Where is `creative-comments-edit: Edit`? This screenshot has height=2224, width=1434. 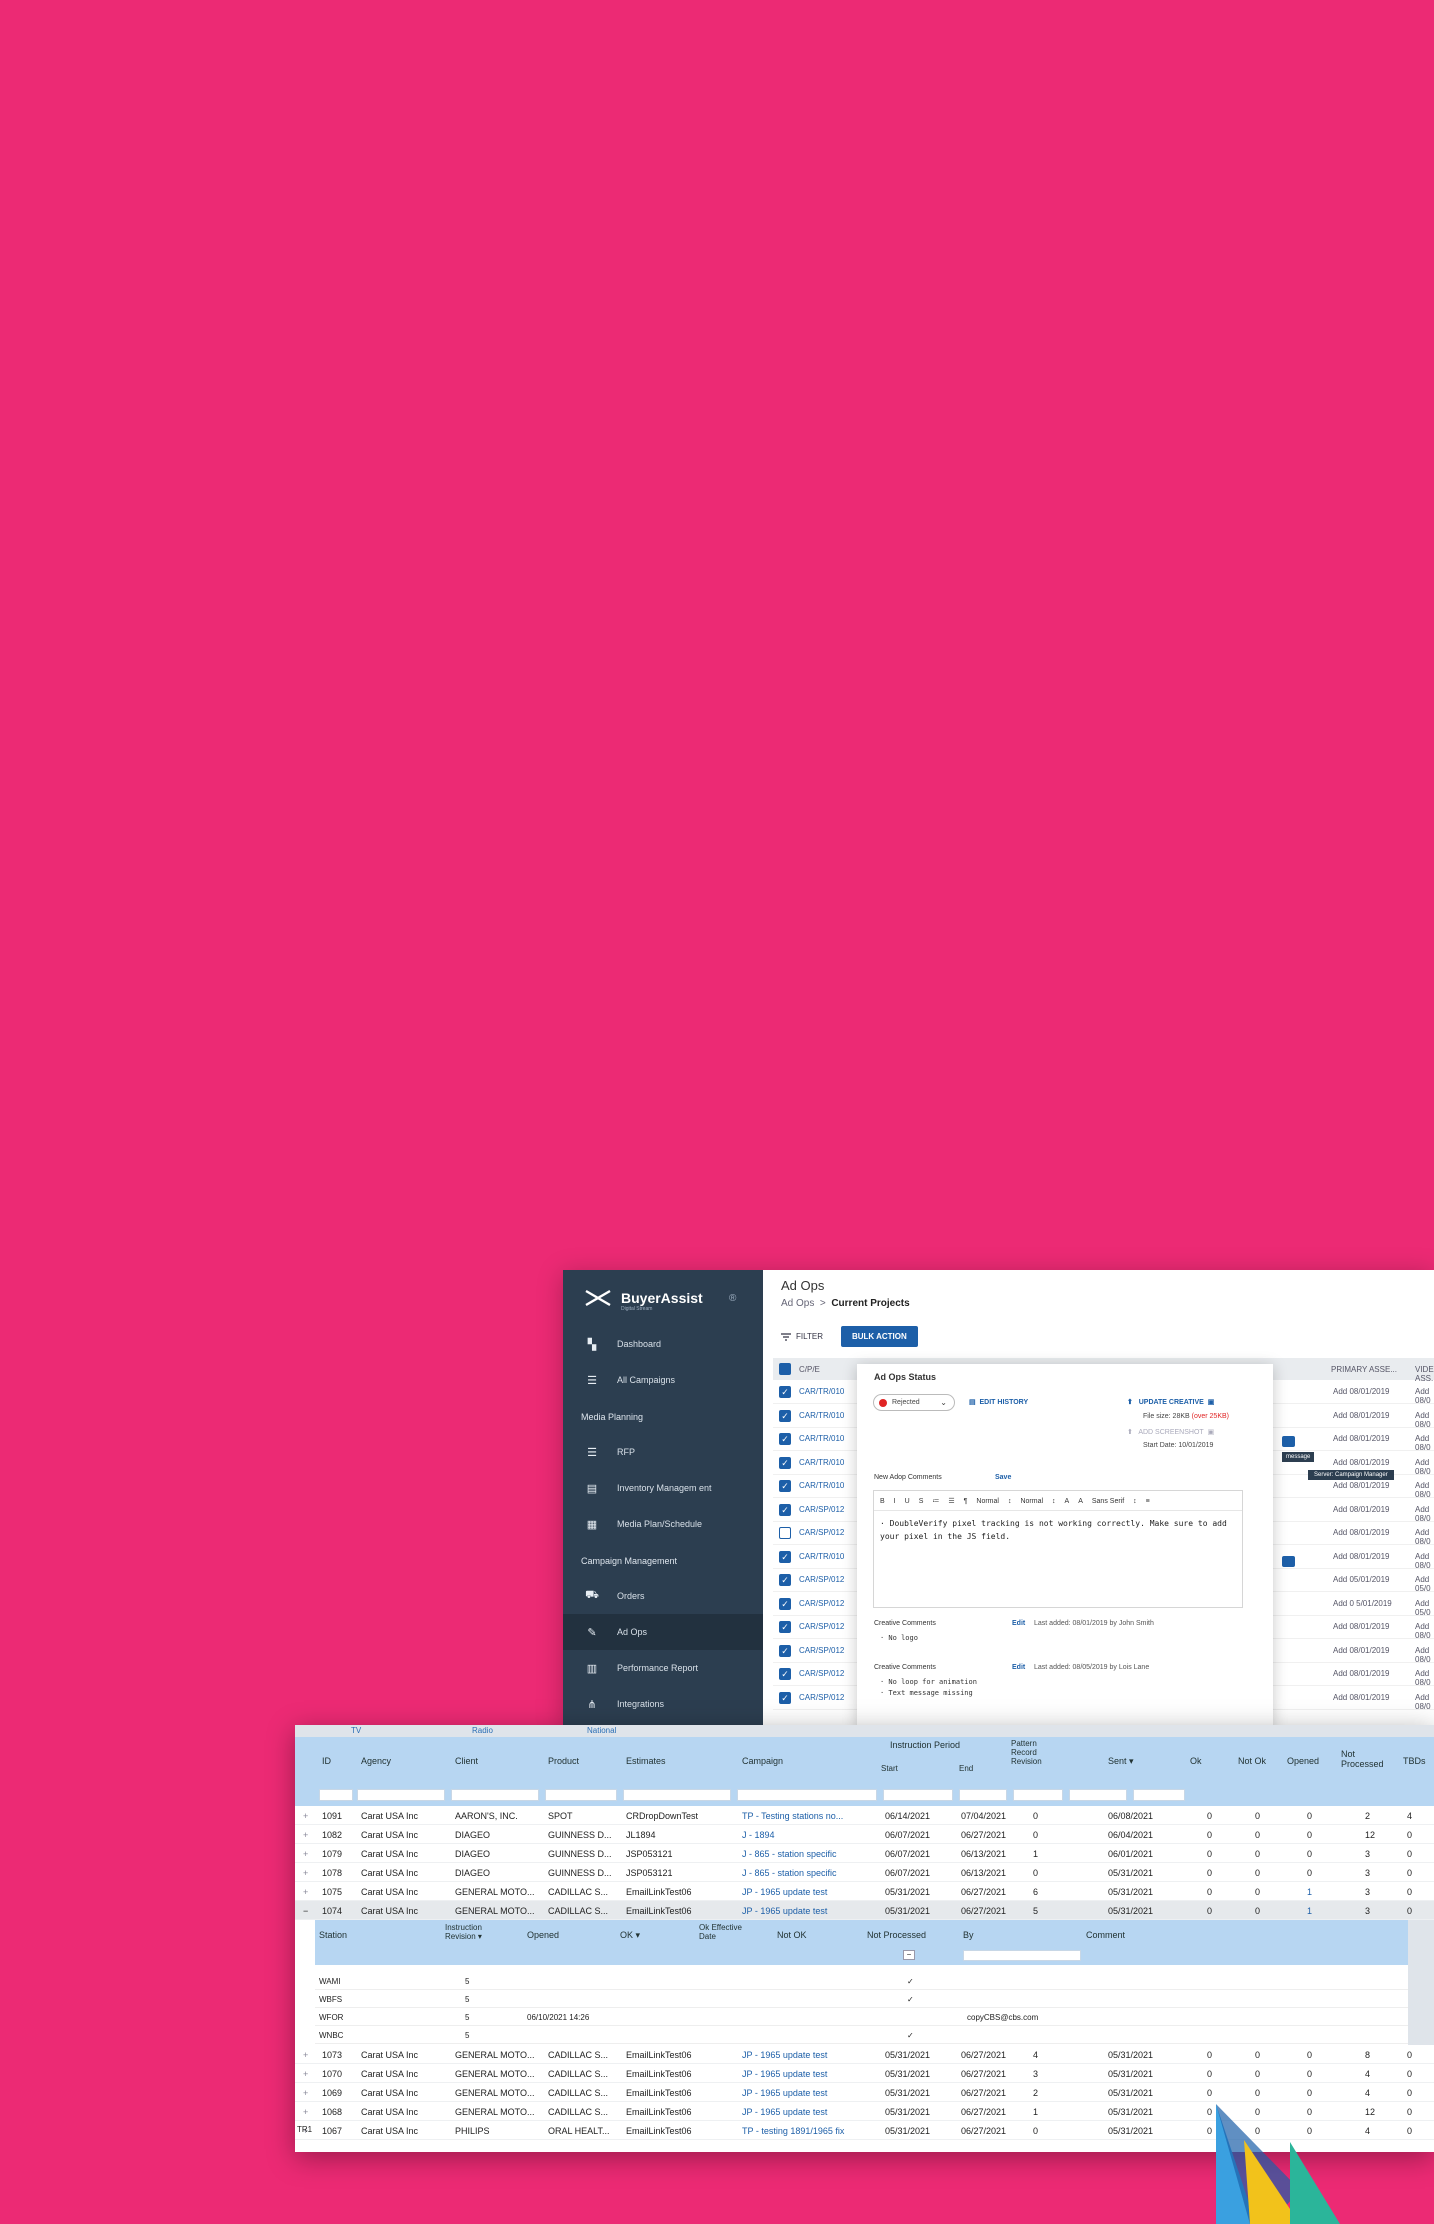
creative-comments-edit: Edit is located at coordinates (1018, 1667).